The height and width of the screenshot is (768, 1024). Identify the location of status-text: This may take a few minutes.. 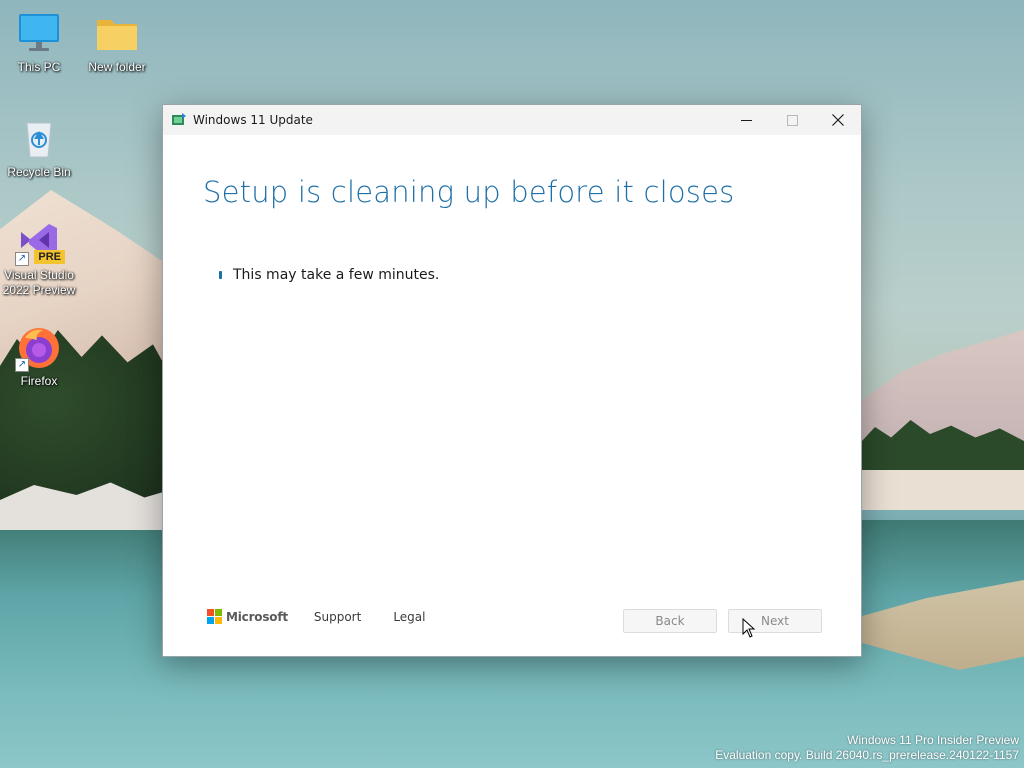
(336, 275).